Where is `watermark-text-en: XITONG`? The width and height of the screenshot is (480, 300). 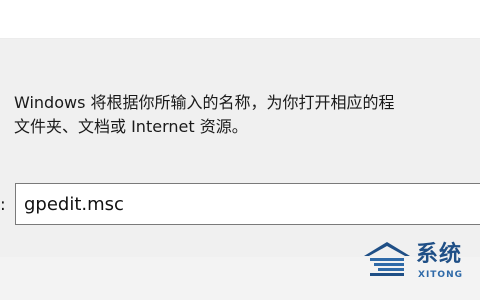 watermark-text-en: XITONG is located at coordinates (440, 275).